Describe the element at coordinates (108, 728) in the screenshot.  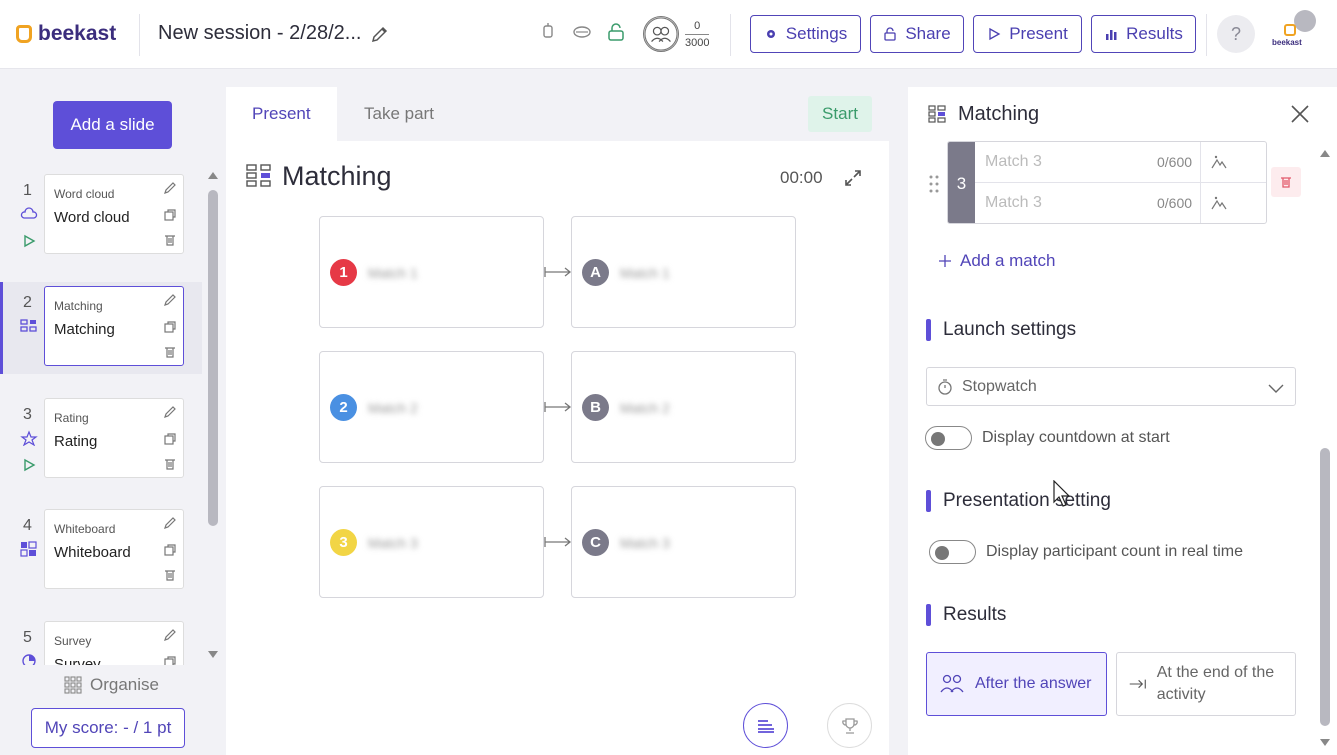
I see `score-button: My score: - / 1 pt` at that location.